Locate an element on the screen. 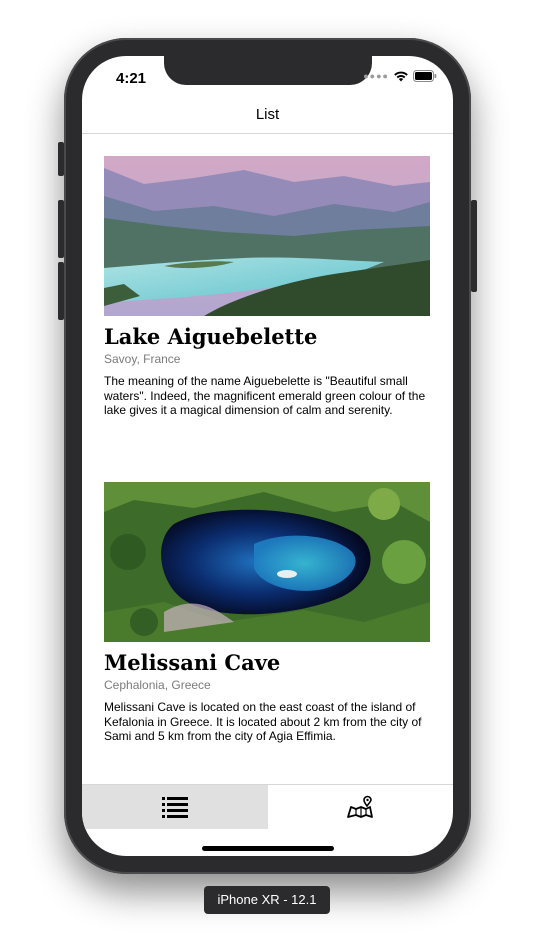 The image size is (535, 950). tab-map is located at coordinates (361, 807).